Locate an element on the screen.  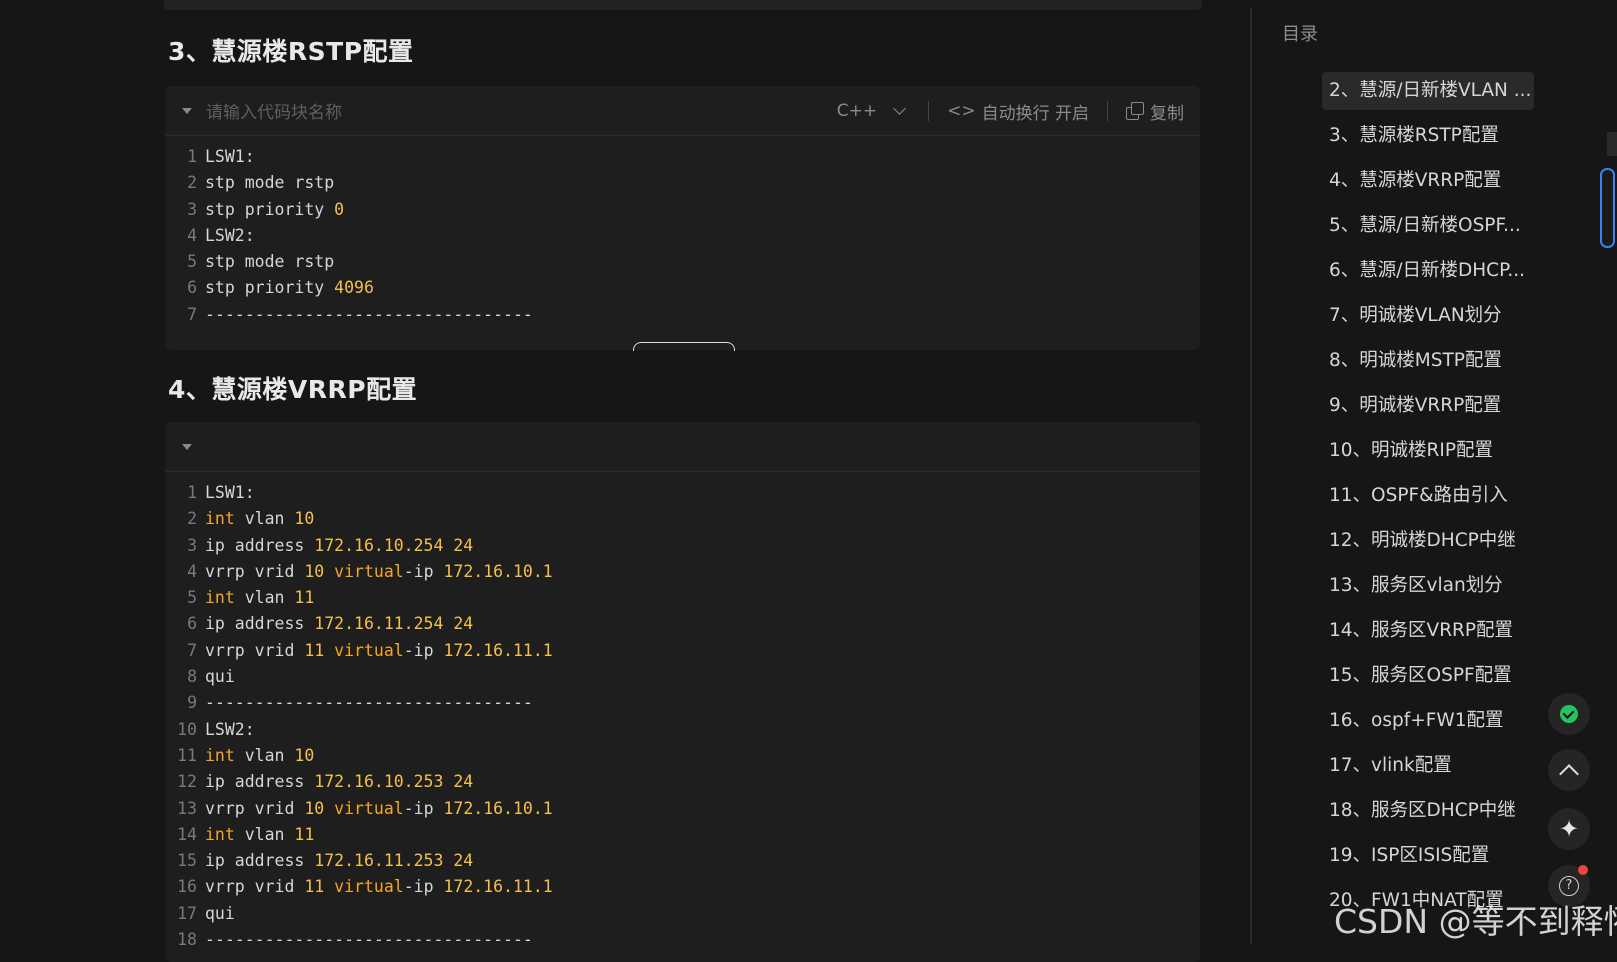
watermark: CSDN @等不到释怀 is located at coordinates (1475, 921).